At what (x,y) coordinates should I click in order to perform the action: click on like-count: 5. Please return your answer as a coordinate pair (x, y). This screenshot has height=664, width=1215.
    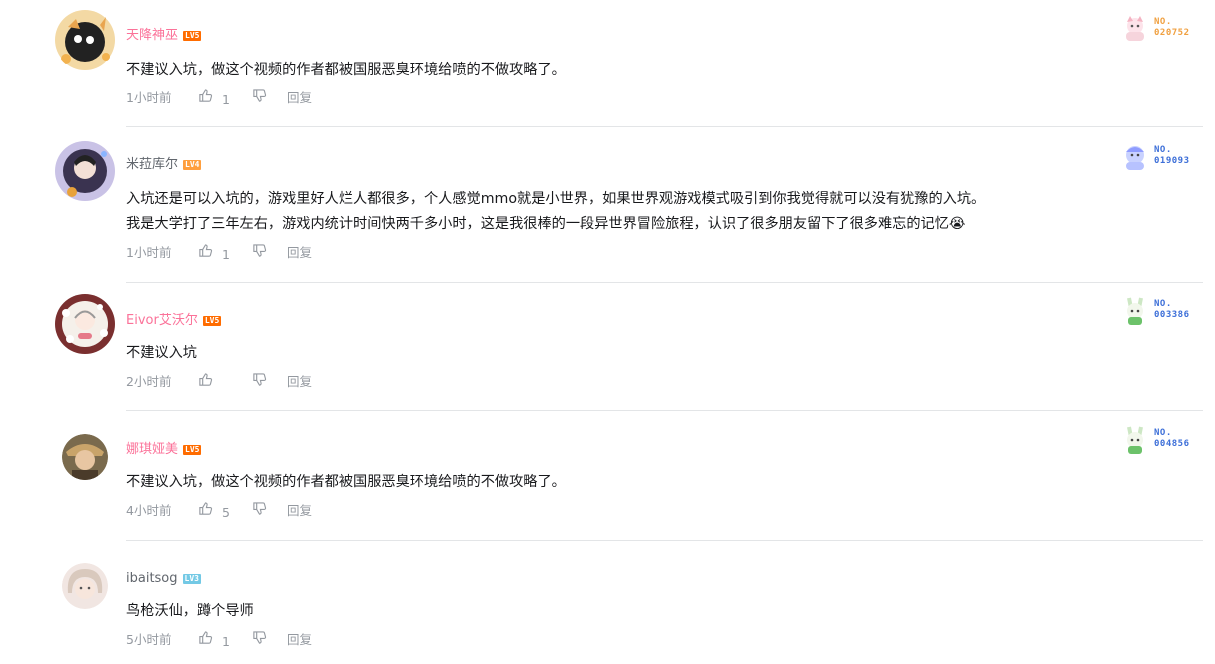
    Looking at the image, I should click on (225, 512).